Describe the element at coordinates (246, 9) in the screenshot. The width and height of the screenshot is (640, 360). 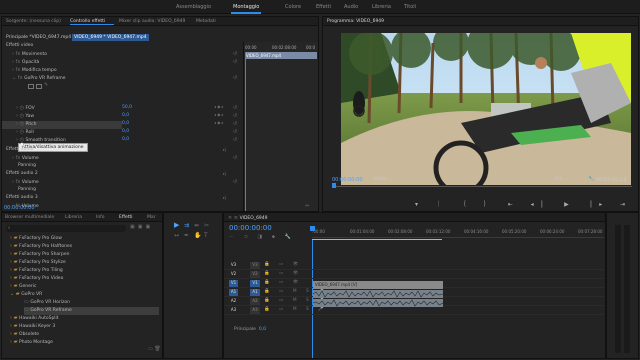
I see `workspace-editing: Montaggio` at that location.